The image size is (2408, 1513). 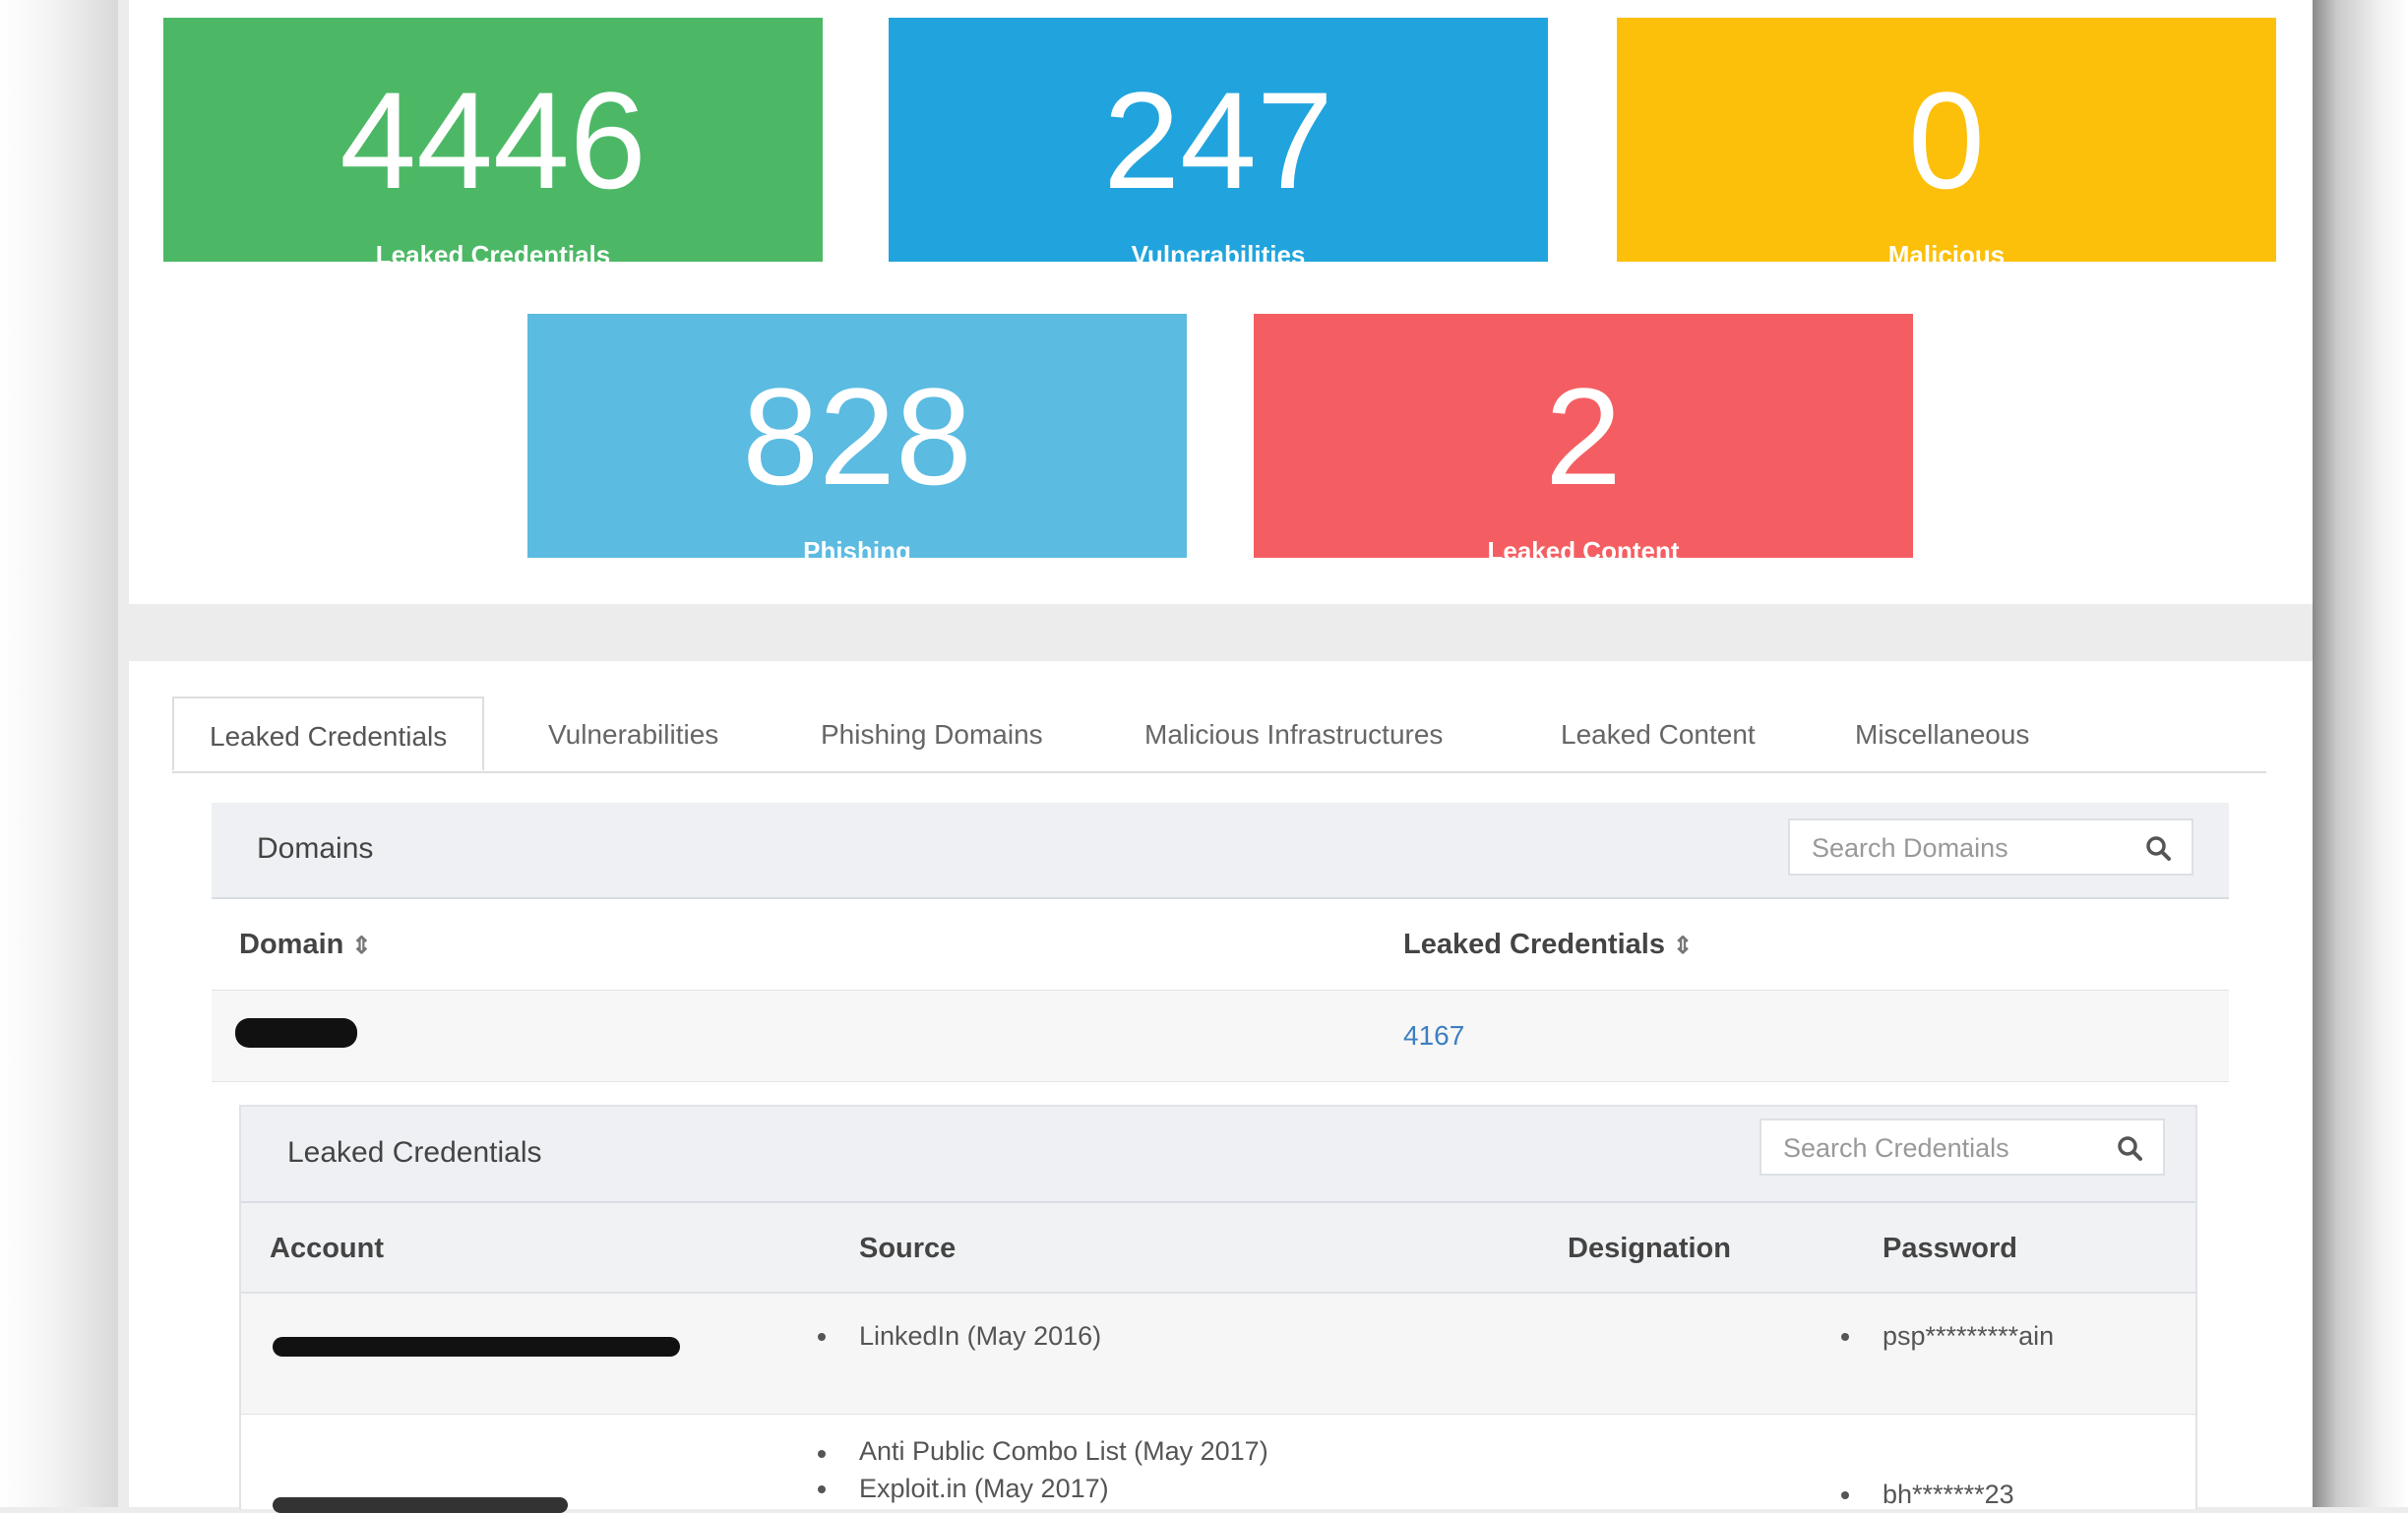 What do you see at coordinates (1221, 851) in the screenshot?
I see `domains-header: Domains Search Domains` at bounding box center [1221, 851].